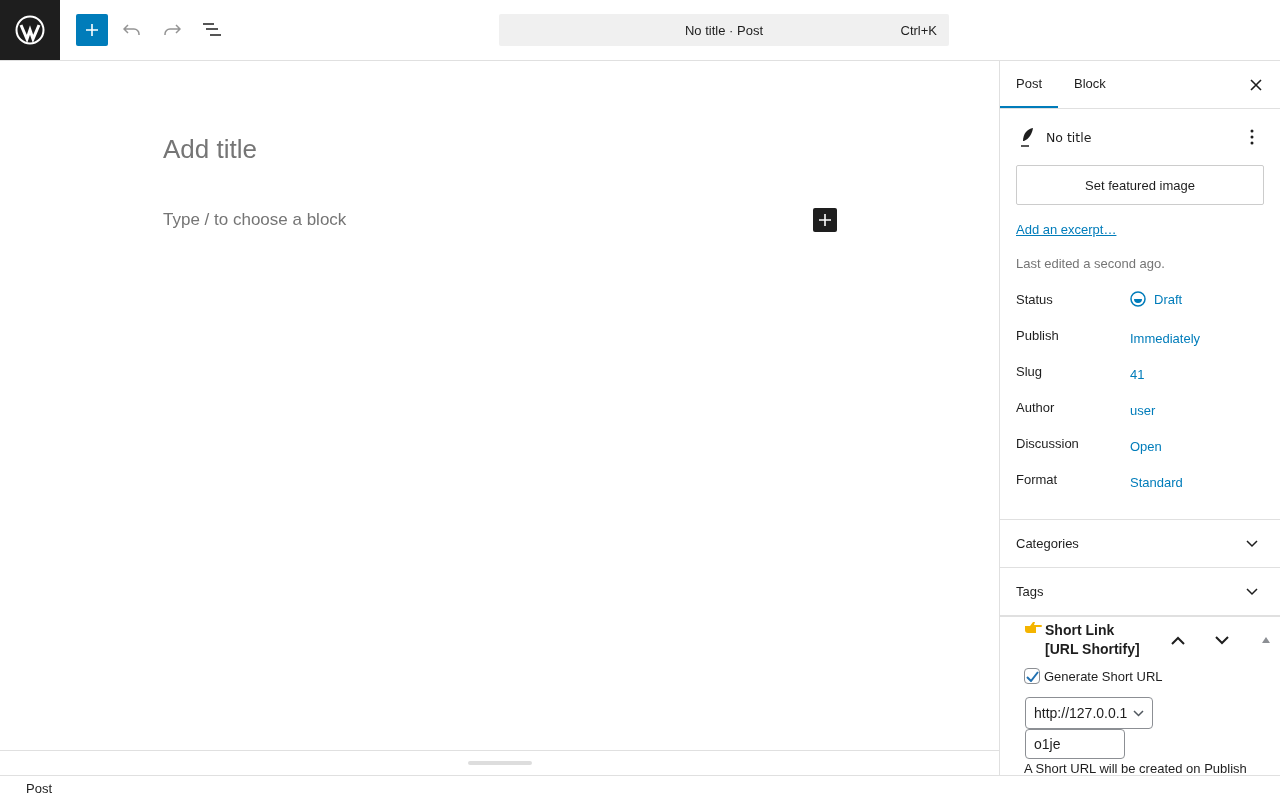 This screenshot has width=1280, height=800. What do you see at coordinates (1140, 185) in the screenshot?
I see `set-featured-image-button: Set featured image` at bounding box center [1140, 185].